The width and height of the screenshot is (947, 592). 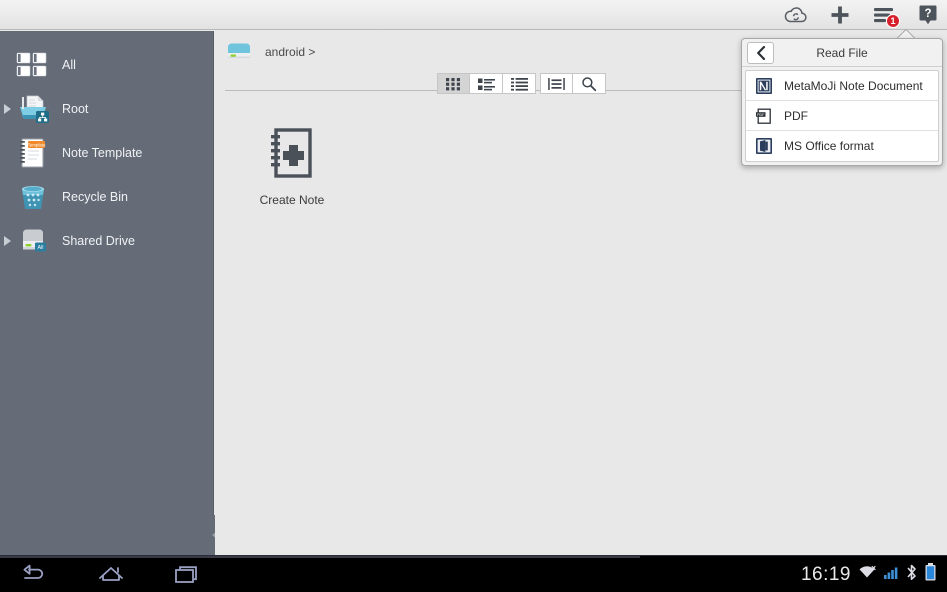 What do you see at coordinates (473, 15) in the screenshot?
I see `top-toolbar: 1 ?` at bounding box center [473, 15].